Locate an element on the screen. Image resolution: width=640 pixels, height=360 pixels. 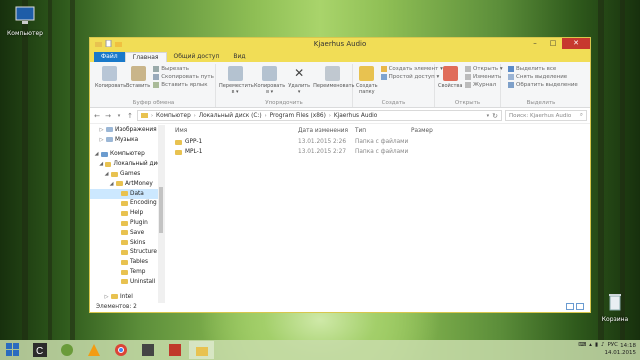
nav-tree-item: Encoding is located at coordinates (127, 204).